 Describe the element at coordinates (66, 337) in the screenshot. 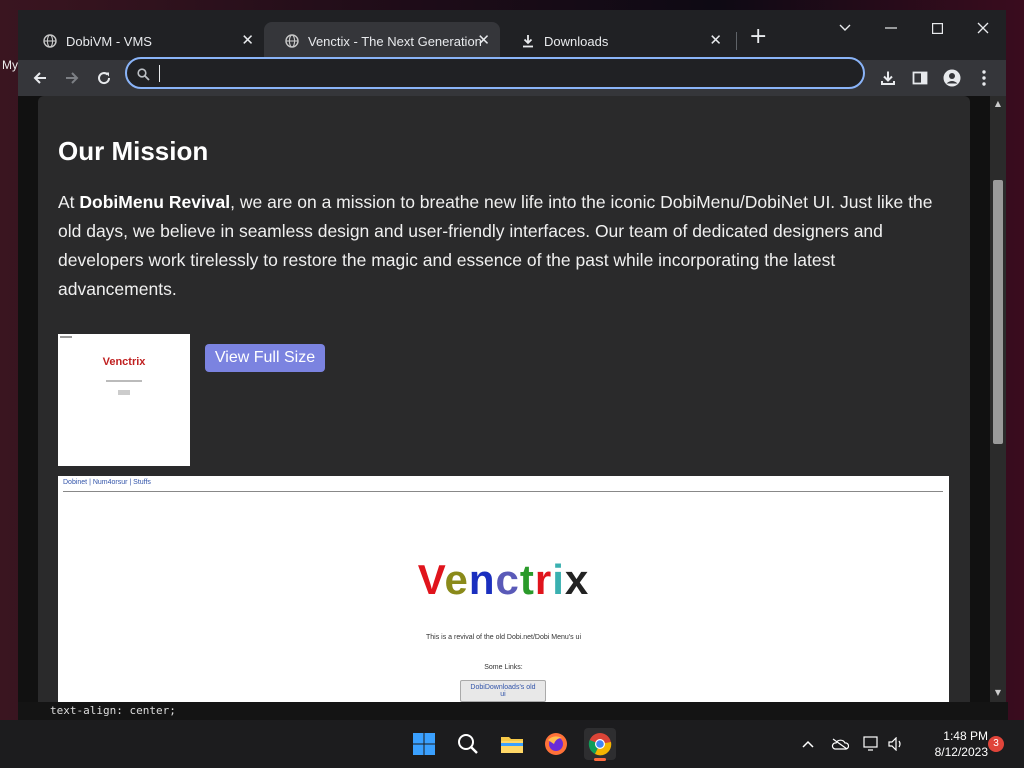

I see `thumb-nav-line` at that location.